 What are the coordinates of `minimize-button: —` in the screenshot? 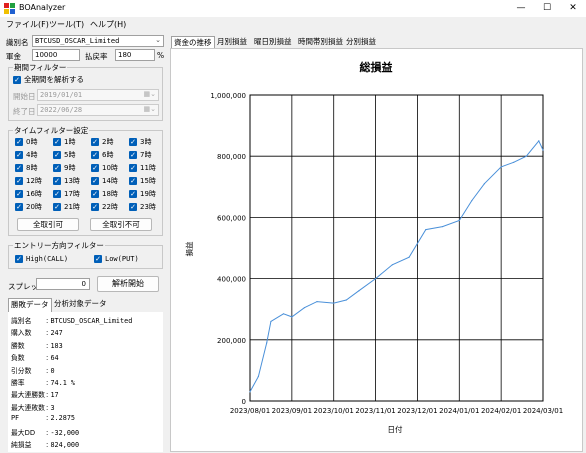 It's located at (521, 8).